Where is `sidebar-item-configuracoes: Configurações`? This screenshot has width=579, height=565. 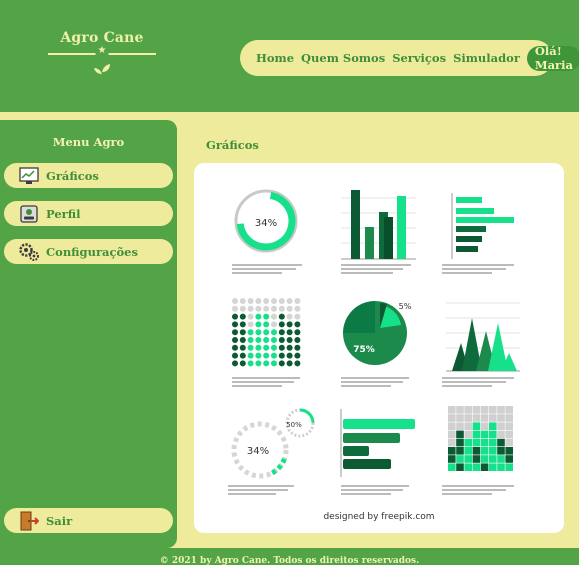
sidebar-item-configuracoes: Configurações is located at coordinates (88, 251).